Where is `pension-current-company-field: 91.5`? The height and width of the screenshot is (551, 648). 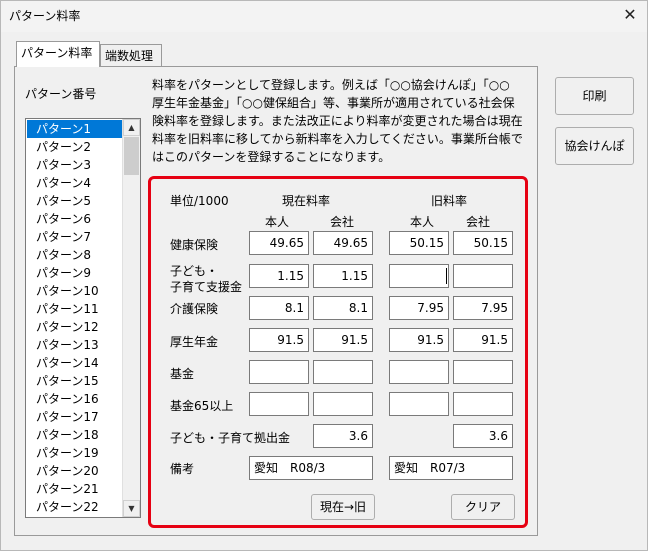 pension-current-company-field: 91.5 is located at coordinates (343, 340).